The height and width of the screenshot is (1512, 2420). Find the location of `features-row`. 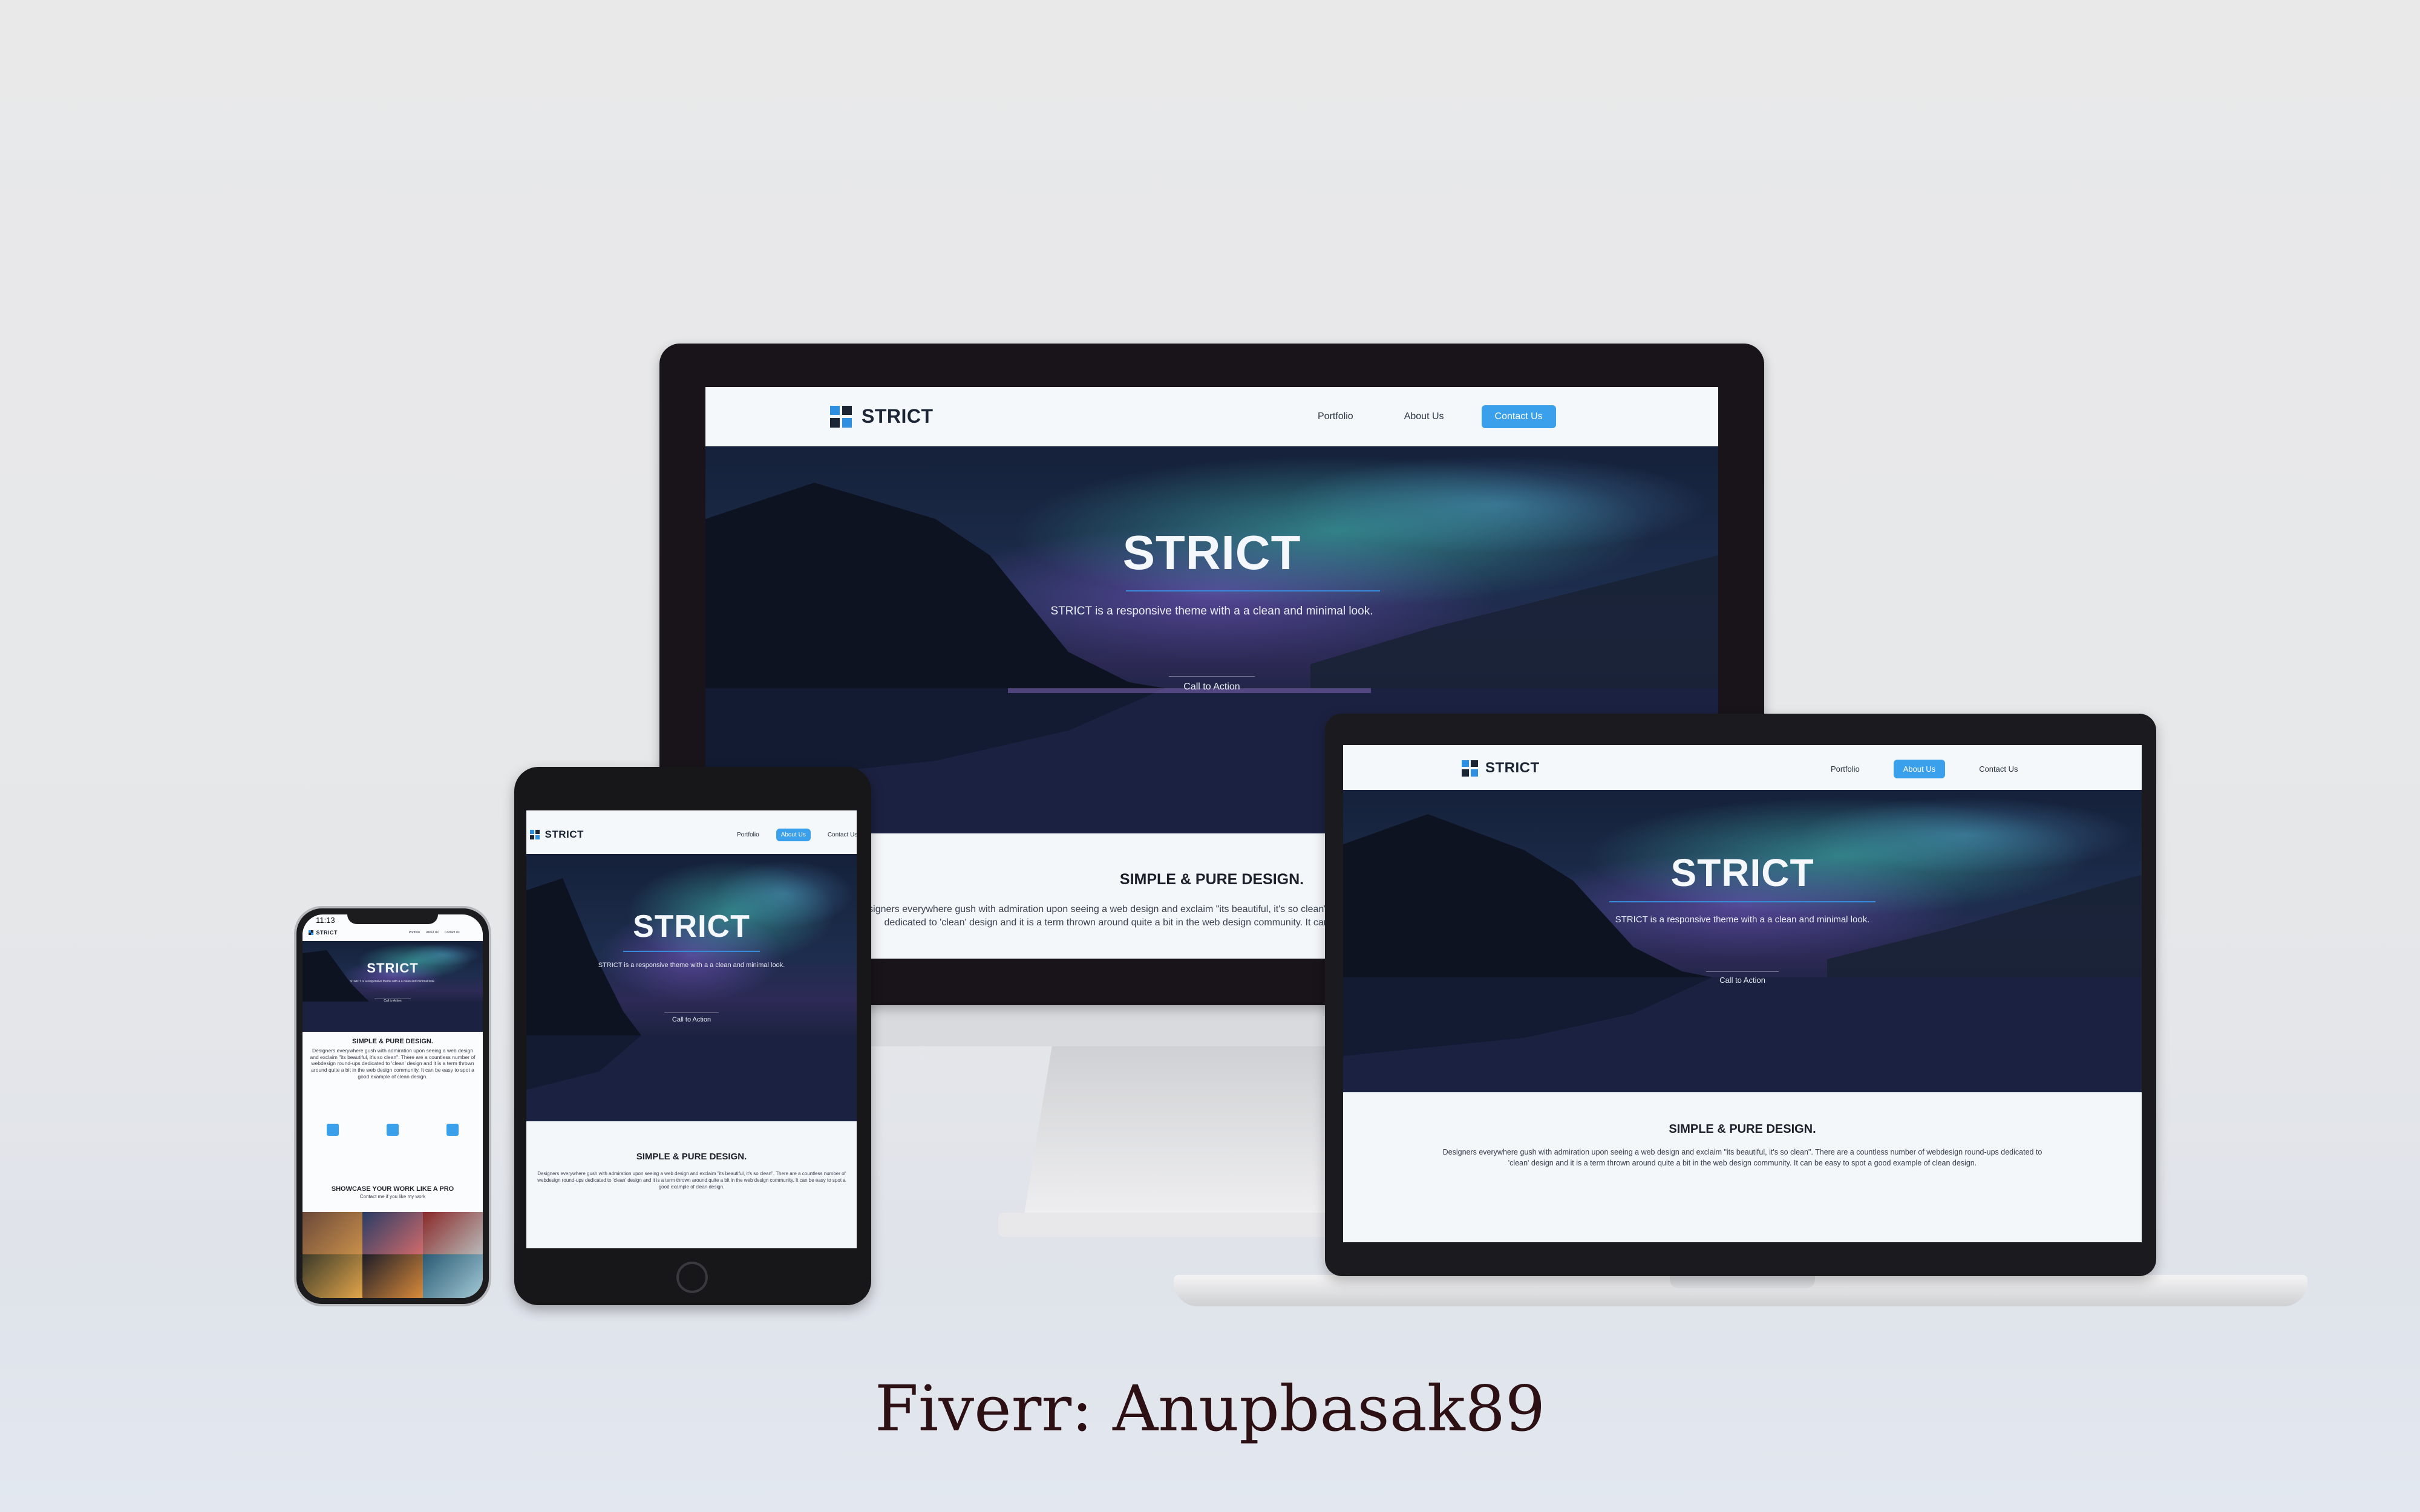

features-row is located at coordinates (392, 1149).